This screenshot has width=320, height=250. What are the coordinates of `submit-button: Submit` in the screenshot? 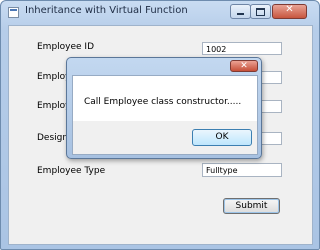 It's located at (251, 206).